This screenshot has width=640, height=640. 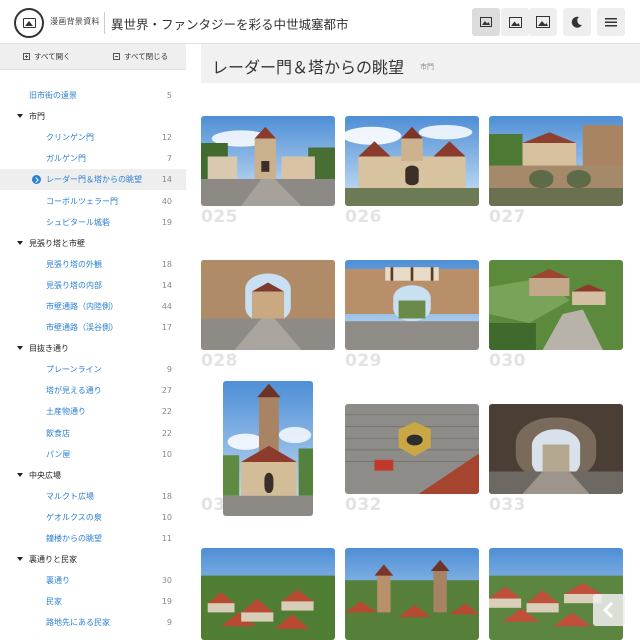 I want to click on nav-label: 民家, so click(x=54, y=602).